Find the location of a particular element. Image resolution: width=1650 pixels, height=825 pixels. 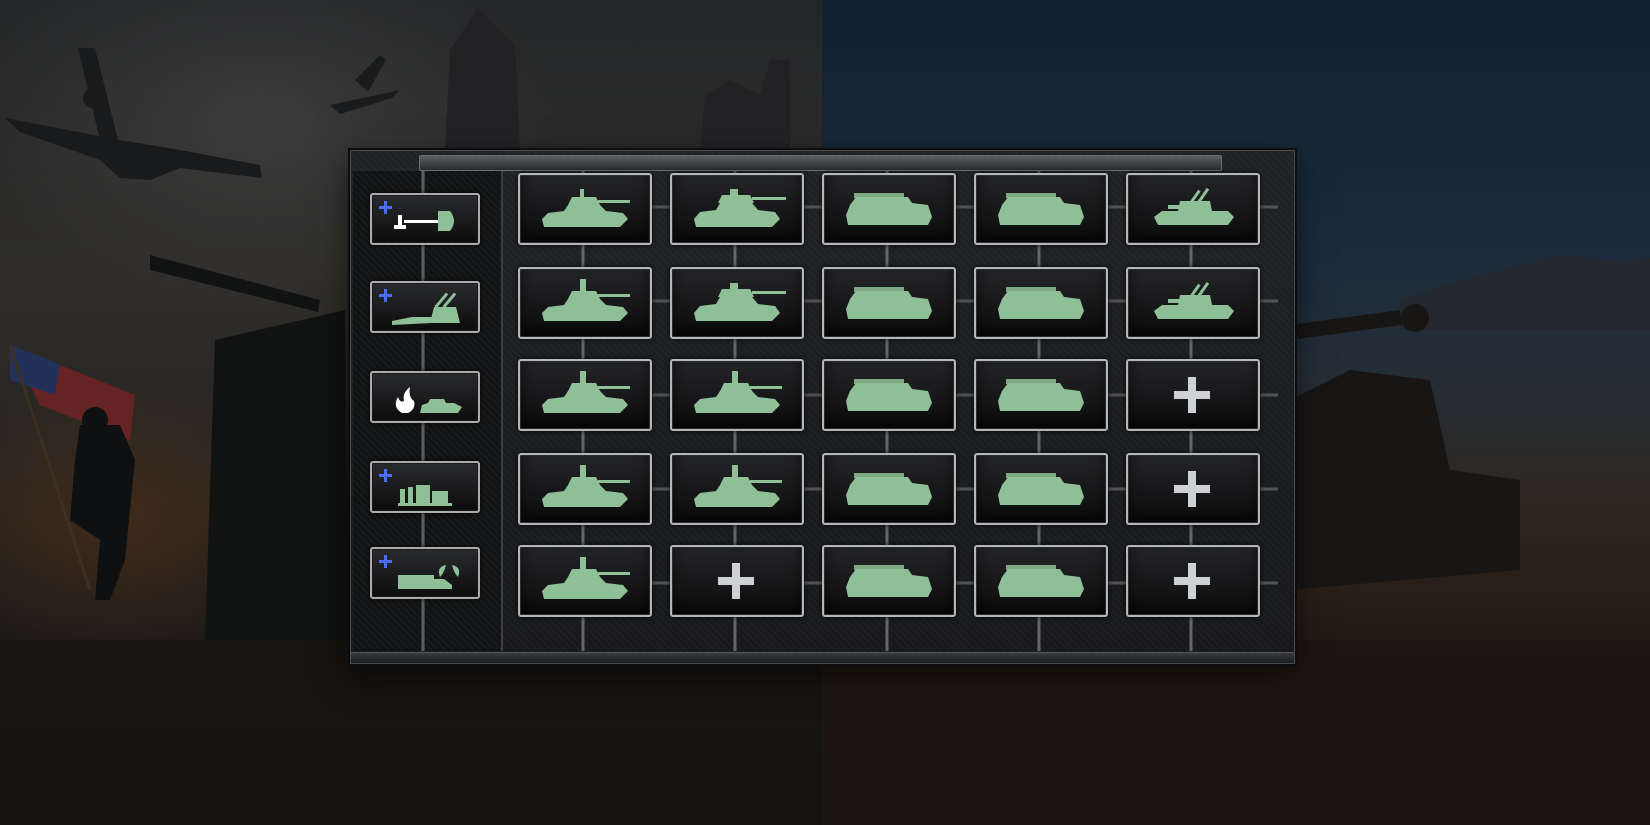

supply-truck-icon is located at coordinates (419, 572).